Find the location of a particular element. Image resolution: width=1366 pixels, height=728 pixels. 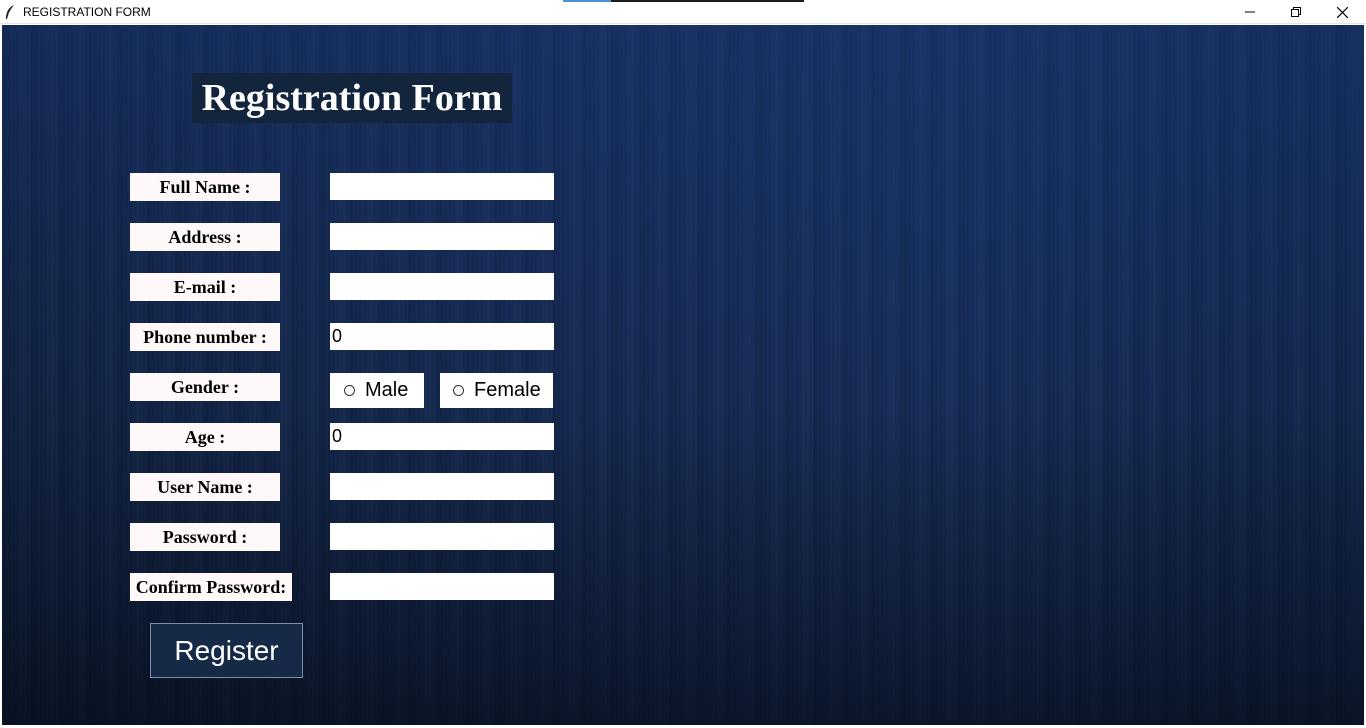

minimize-button is located at coordinates (1250, 12).